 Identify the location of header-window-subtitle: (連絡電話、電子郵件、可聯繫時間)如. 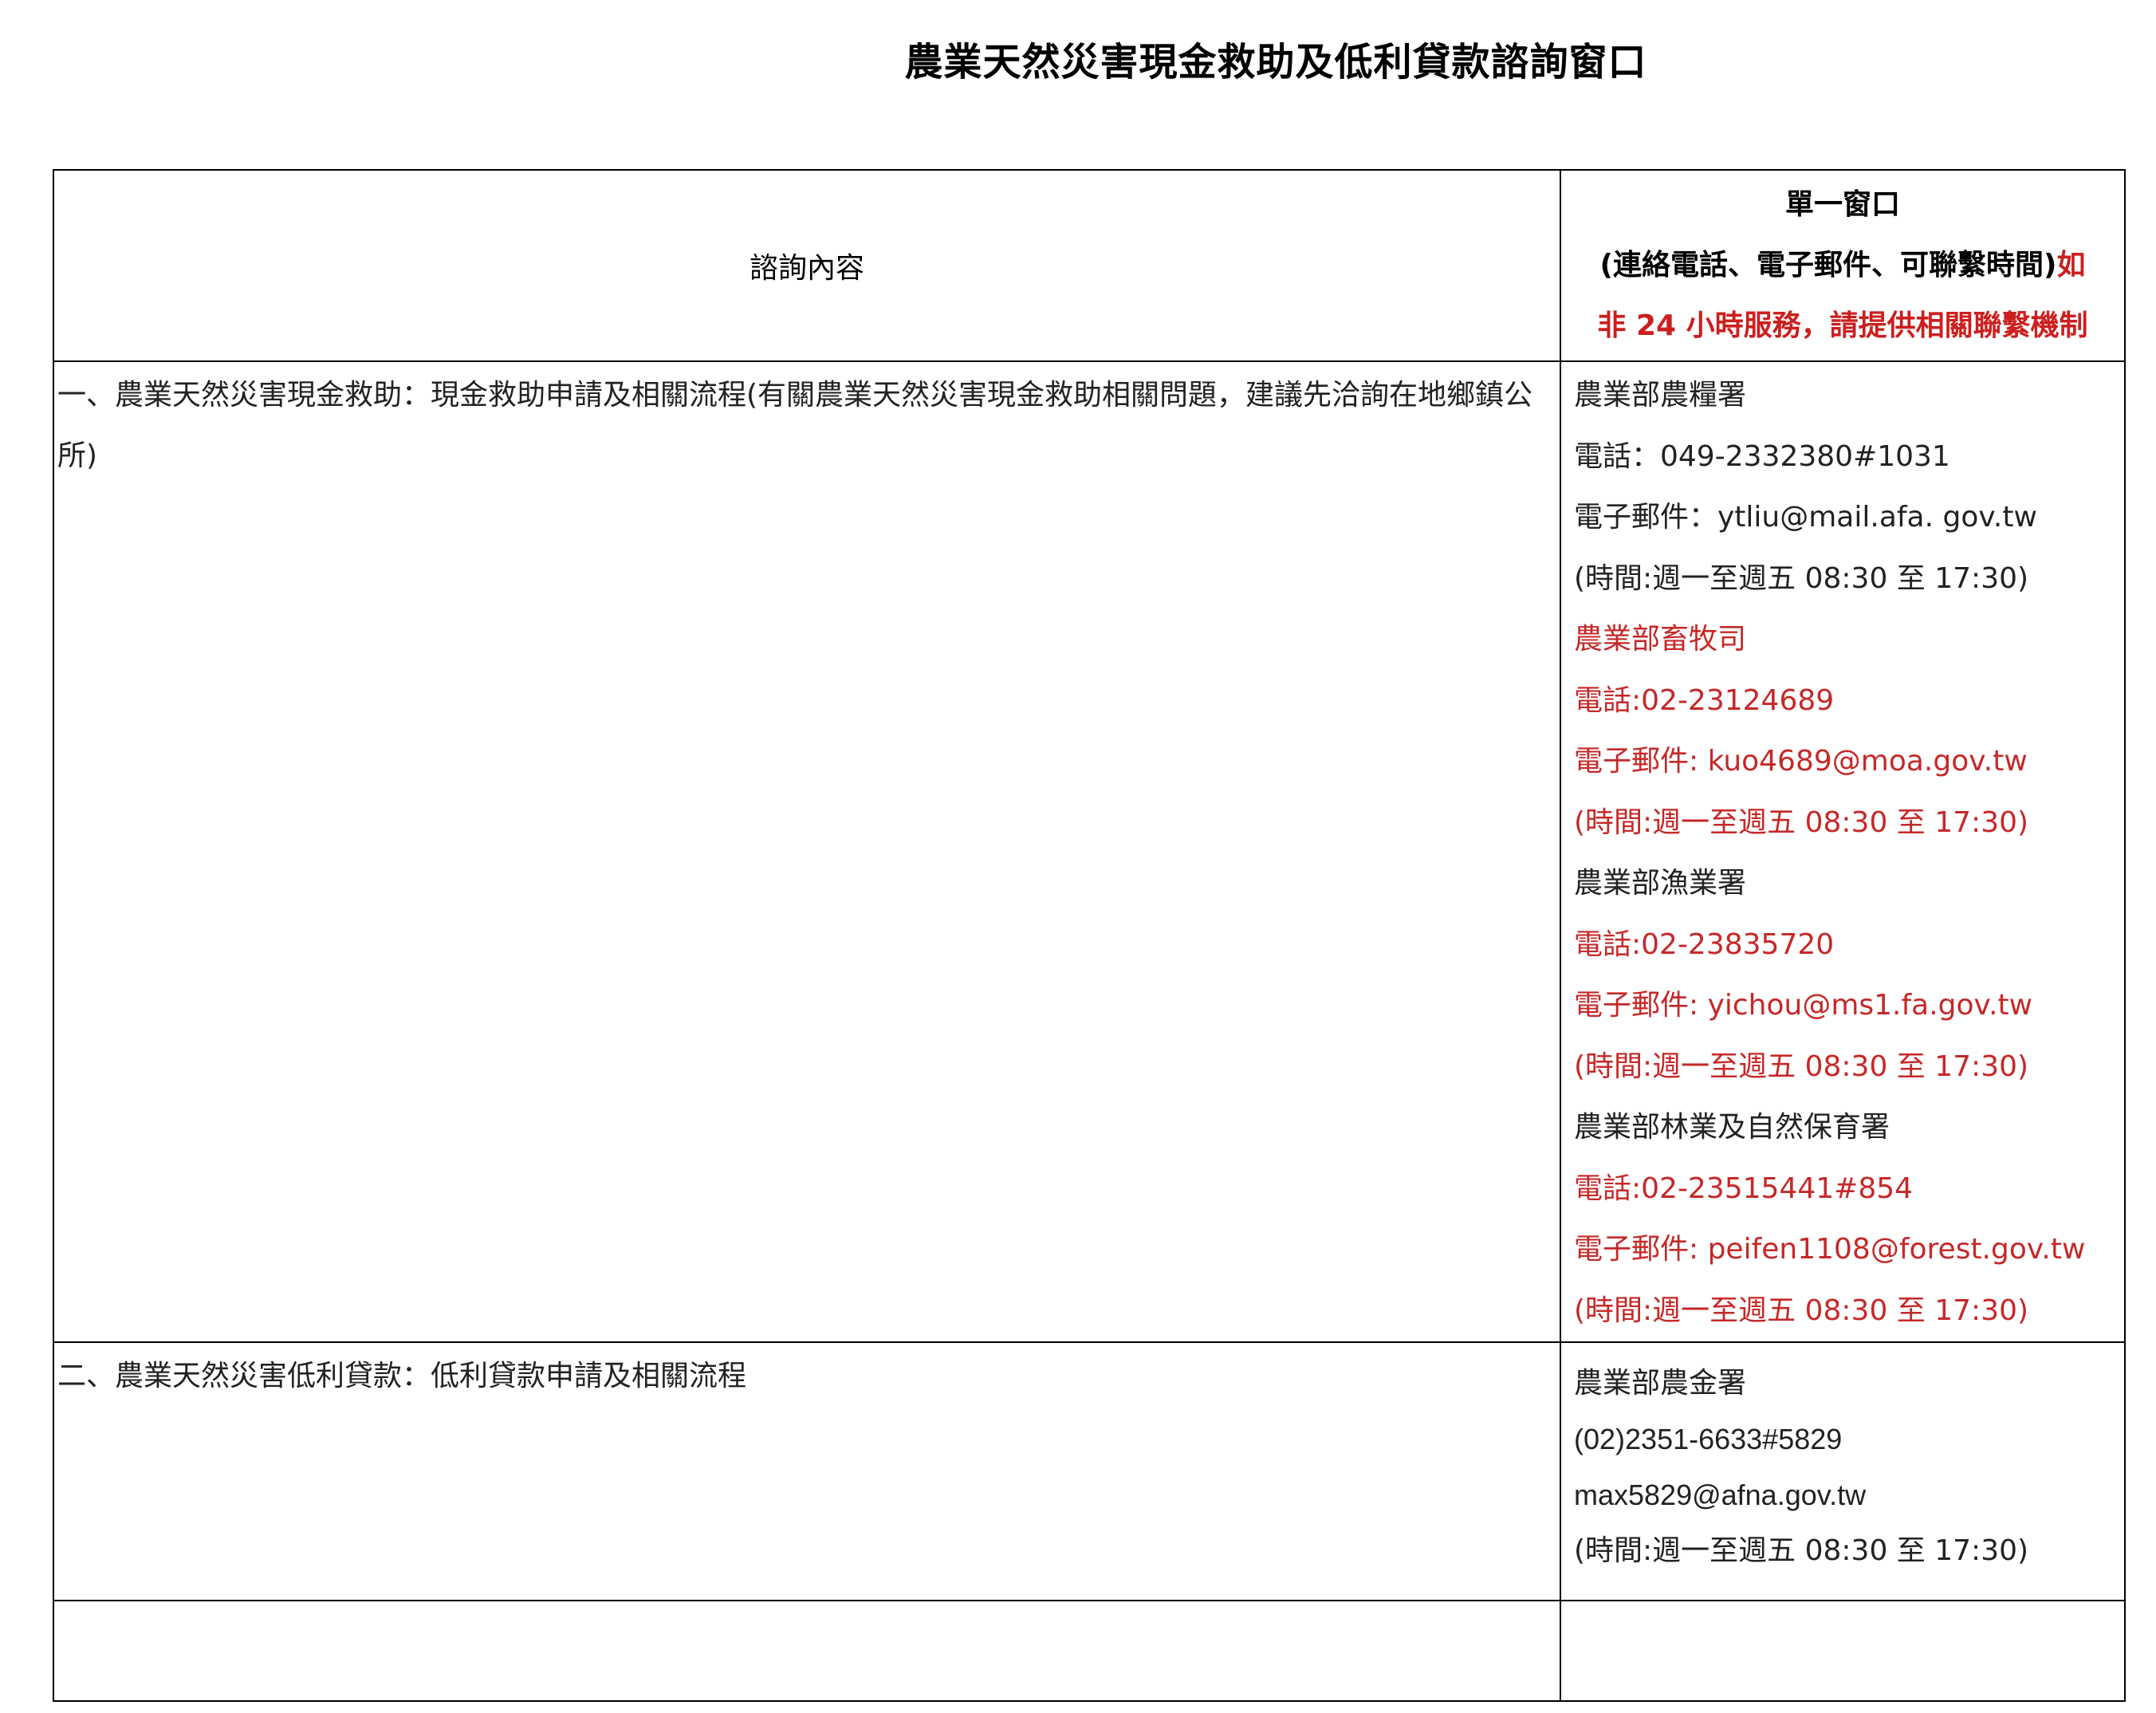
(1843, 265).